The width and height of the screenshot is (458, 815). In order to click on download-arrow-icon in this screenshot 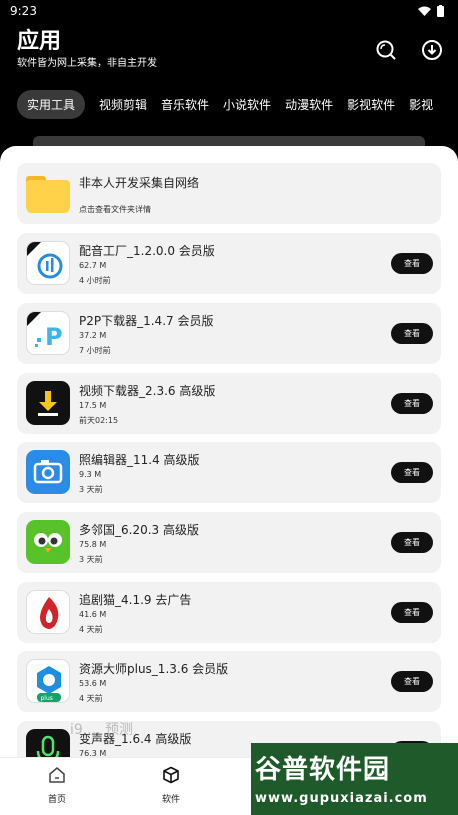, I will do `click(48, 403)`.